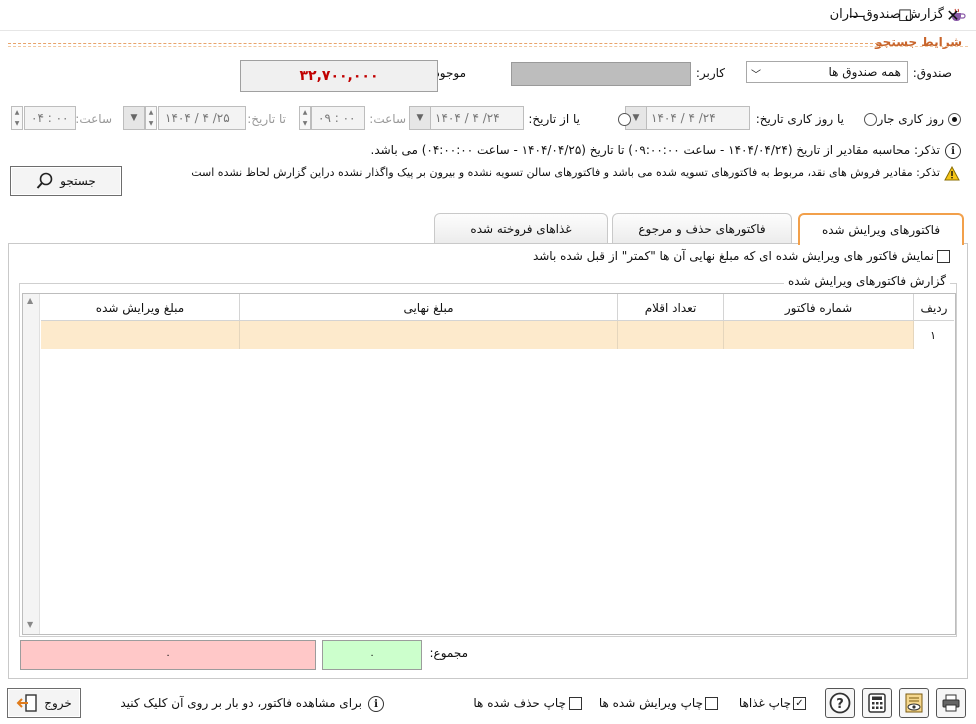 Image resolution: width=976 pixels, height=724 pixels. Describe the element at coordinates (671, 307) in the screenshot. I see `col-header-items: تعداد اقلام` at that location.